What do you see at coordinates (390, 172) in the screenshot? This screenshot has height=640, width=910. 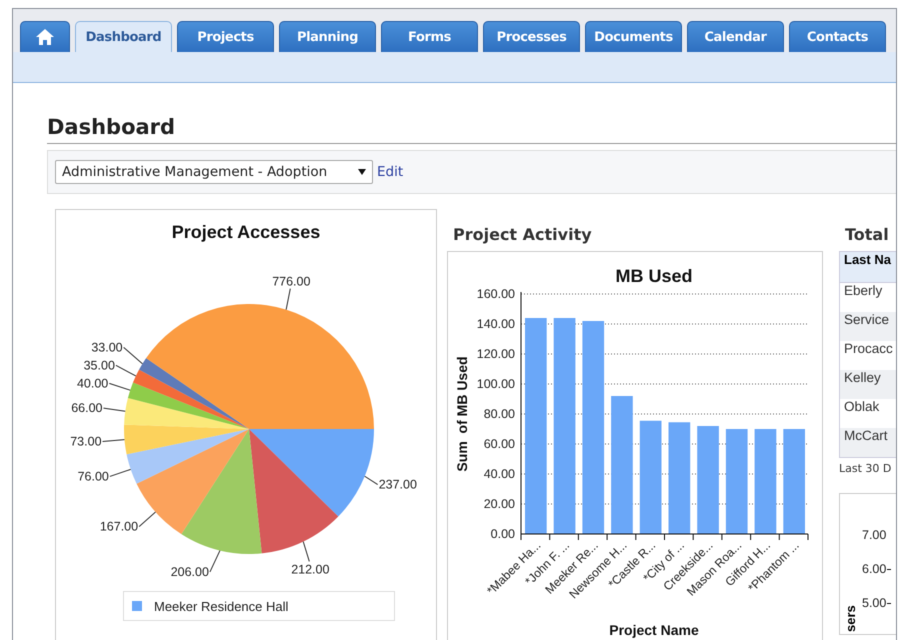 I see `edit-link: Edit` at bounding box center [390, 172].